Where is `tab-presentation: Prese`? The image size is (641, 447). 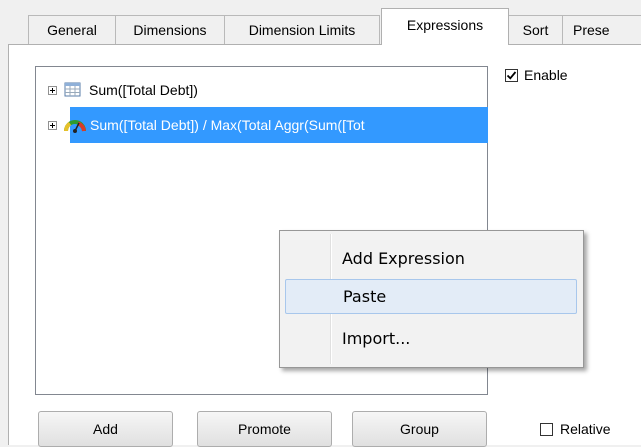 tab-presentation: Prese is located at coordinates (601, 29).